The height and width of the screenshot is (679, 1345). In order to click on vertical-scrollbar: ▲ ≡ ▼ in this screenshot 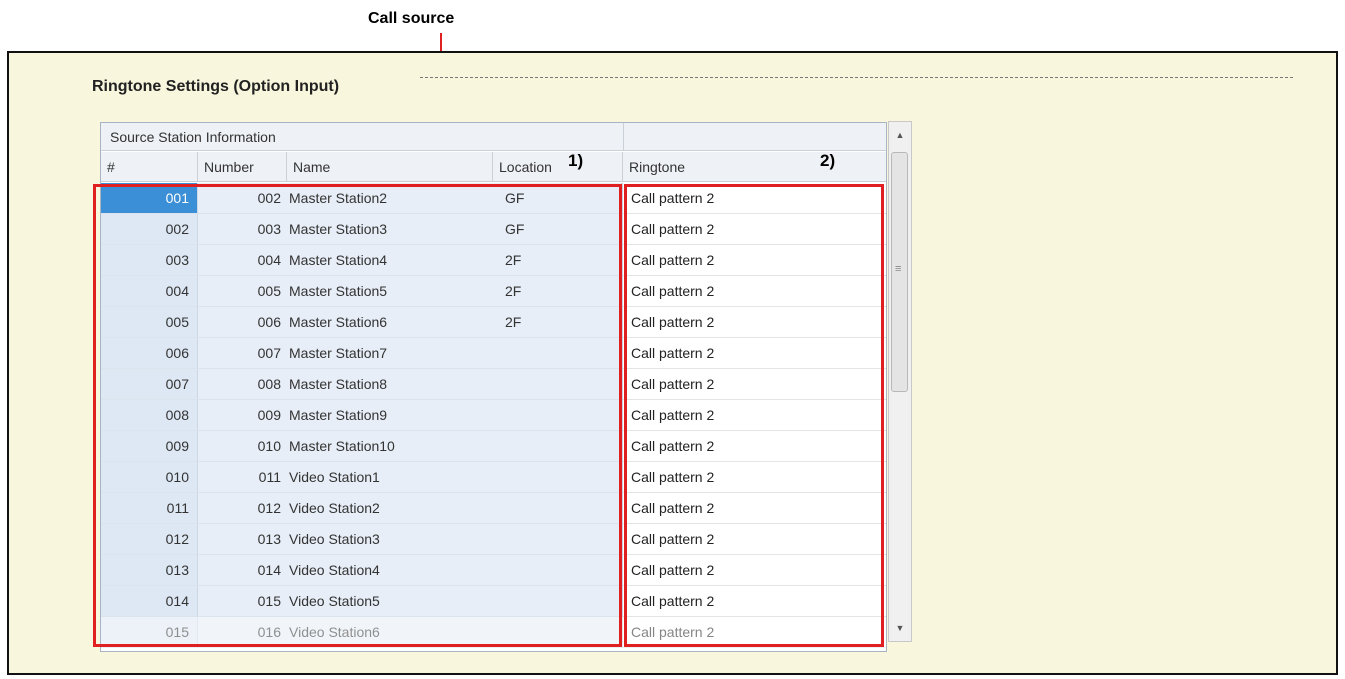, I will do `click(900, 381)`.